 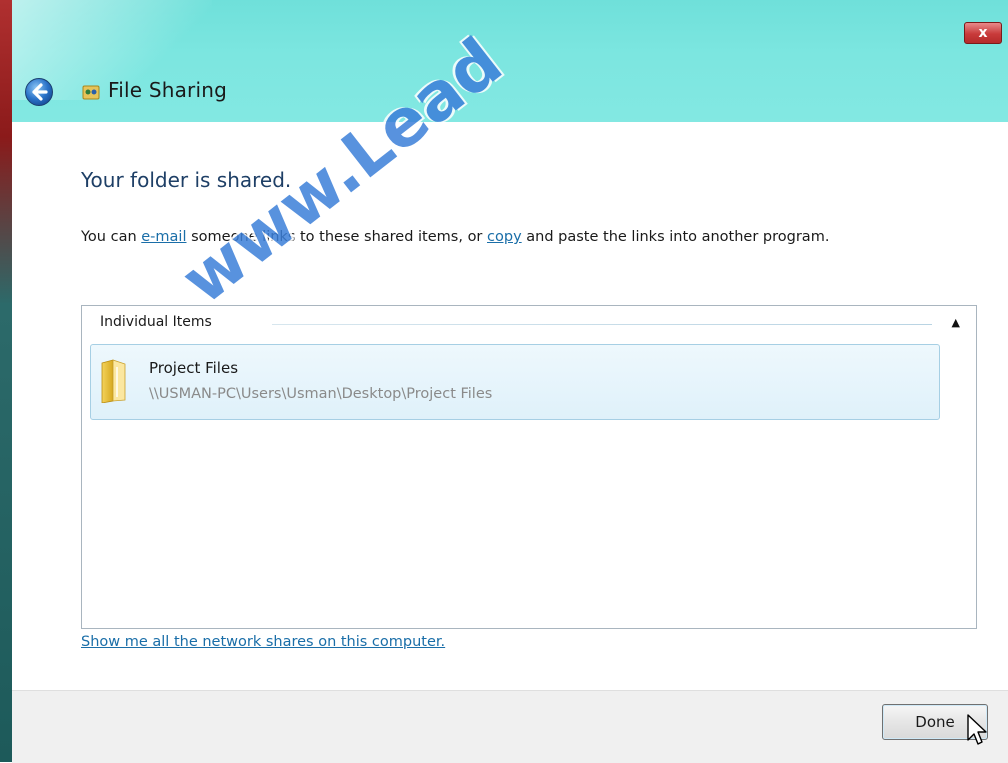 I want to click on page-heading: Your folder is shared., so click(x=186, y=180).